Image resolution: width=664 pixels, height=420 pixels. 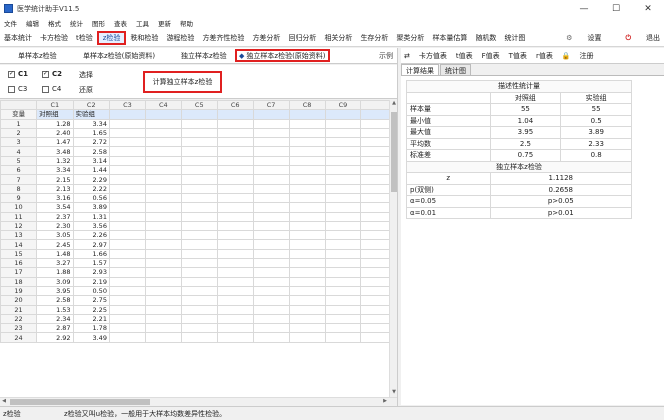 What do you see at coordinates (19, 291) in the screenshot?
I see `row-number: 19` at bounding box center [19, 291].